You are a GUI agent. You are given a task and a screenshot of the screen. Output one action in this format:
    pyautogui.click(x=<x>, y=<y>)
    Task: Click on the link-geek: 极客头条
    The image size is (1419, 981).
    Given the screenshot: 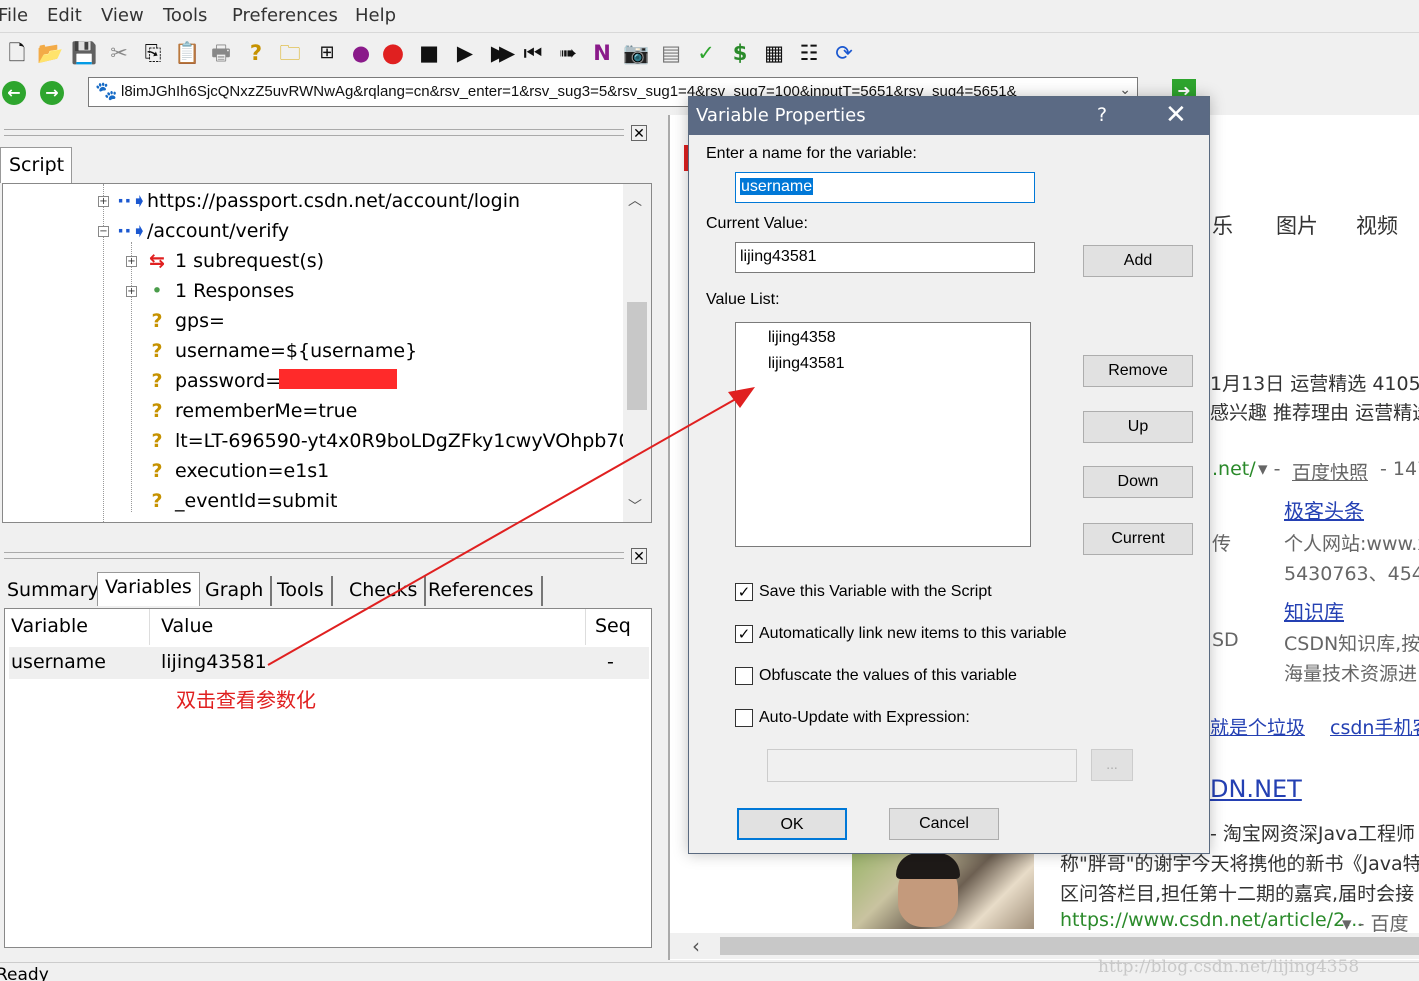 What is the action you would take?
    pyautogui.click(x=1324, y=509)
    